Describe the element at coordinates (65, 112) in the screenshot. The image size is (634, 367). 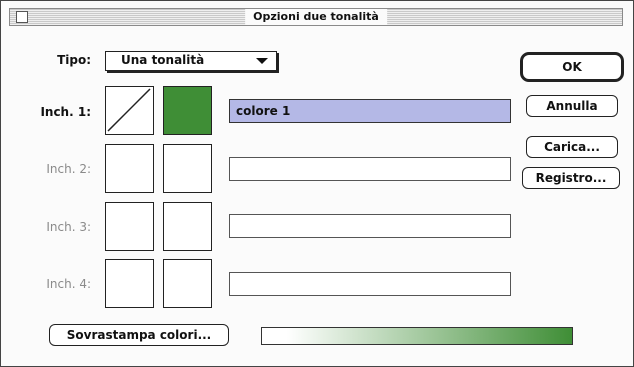
I see `ink-1-label: Inch. 1:` at that location.